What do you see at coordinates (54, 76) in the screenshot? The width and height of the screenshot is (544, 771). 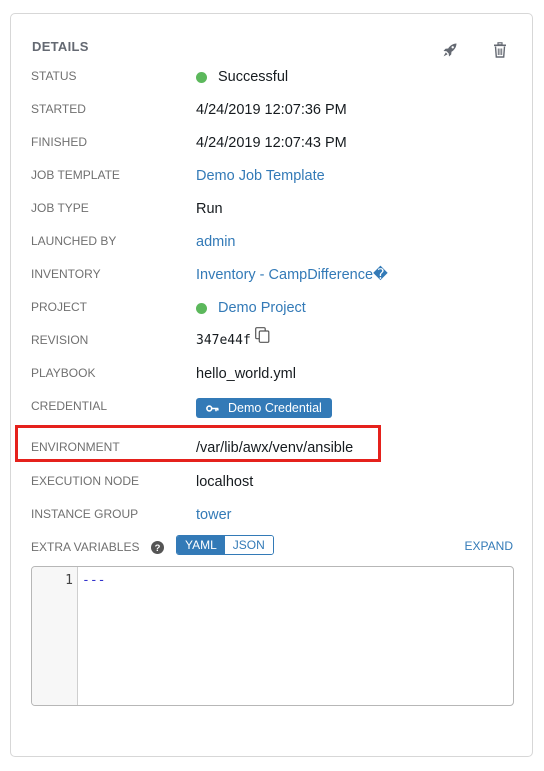 I see `status-label: STATUS` at bounding box center [54, 76].